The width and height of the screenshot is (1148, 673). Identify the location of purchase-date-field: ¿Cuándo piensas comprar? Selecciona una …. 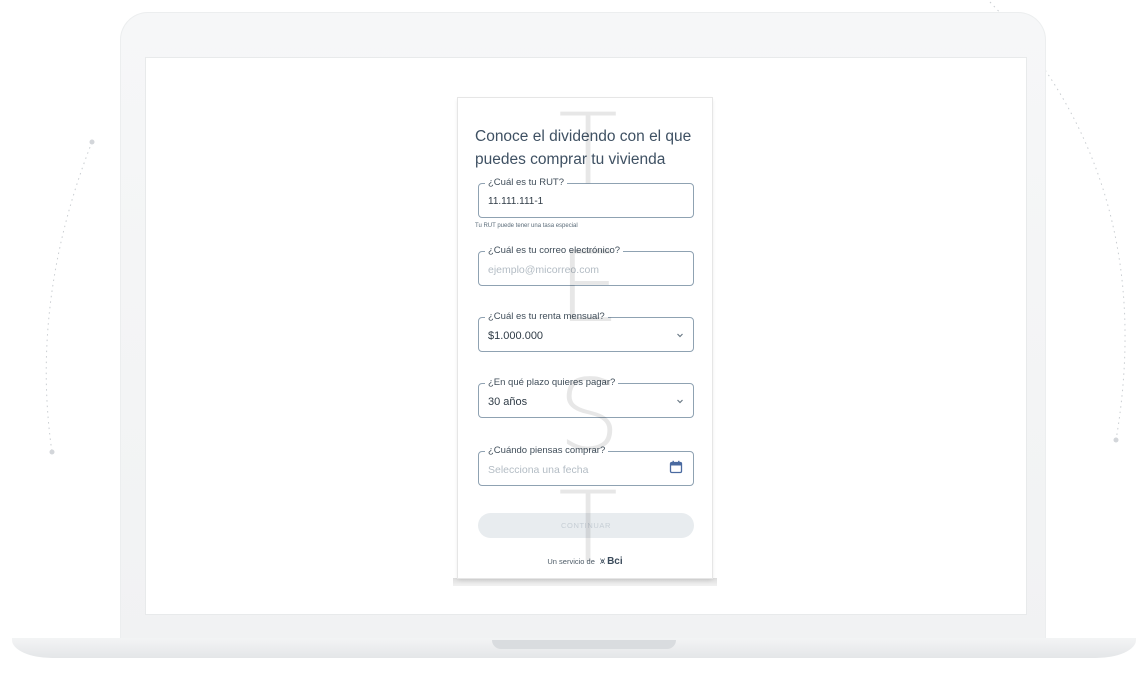
(586, 465).